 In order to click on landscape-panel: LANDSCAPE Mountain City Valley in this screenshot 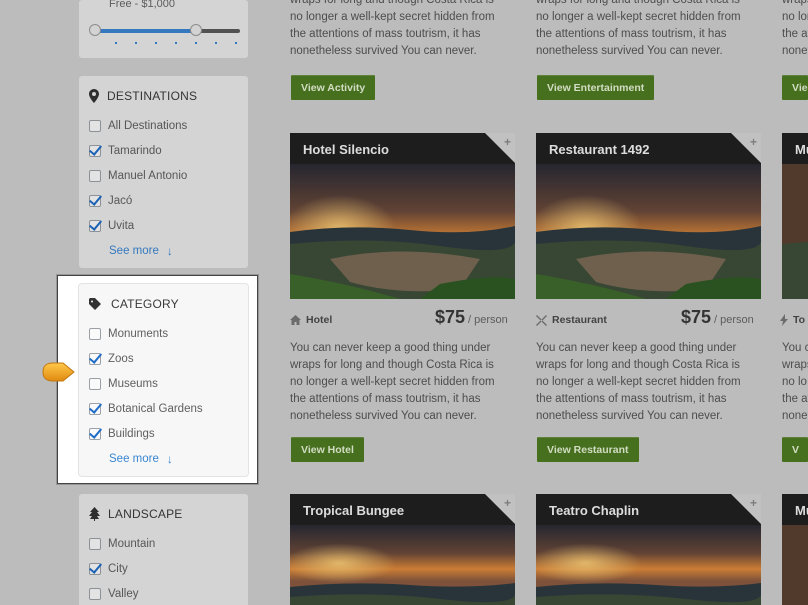, I will do `click(163, 549)`.